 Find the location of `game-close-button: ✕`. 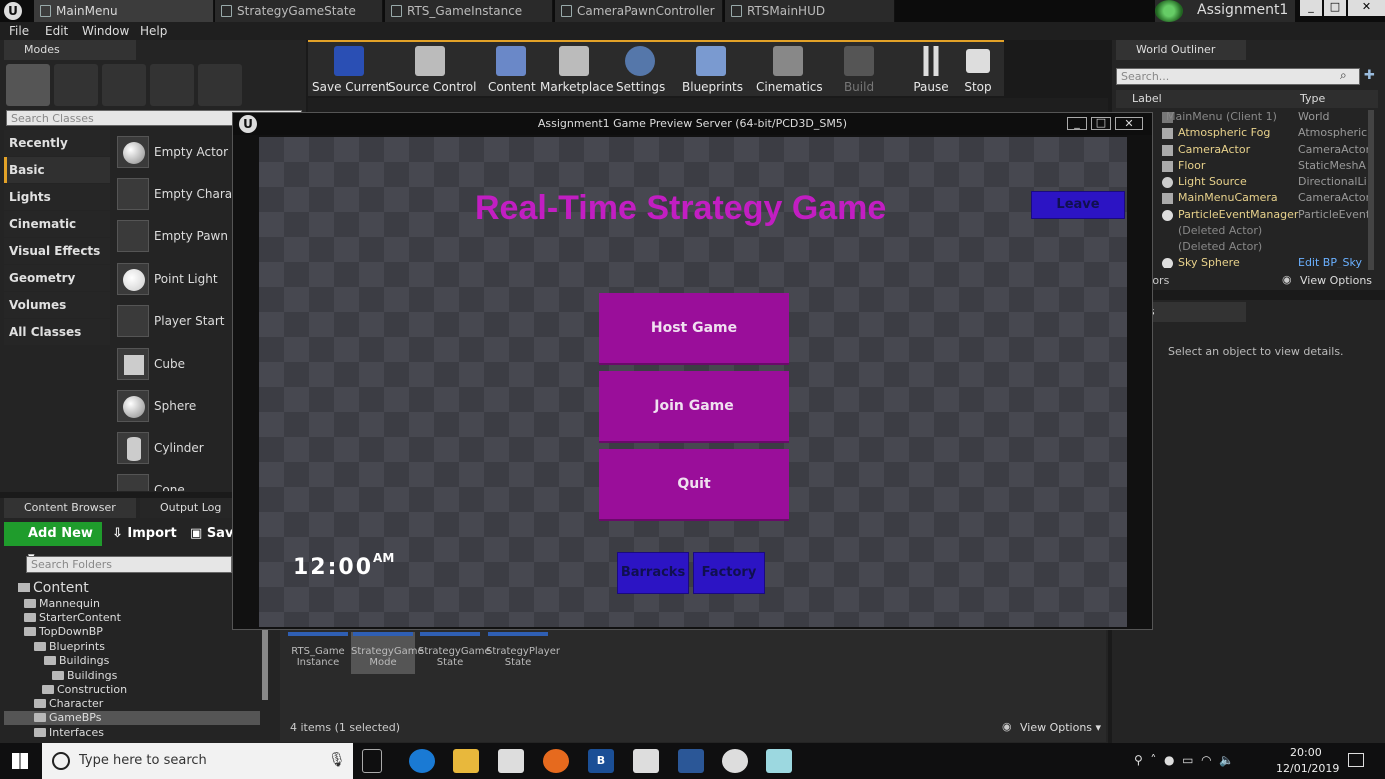

game-close-button: ✕ is located at coordinates (1129, 123).